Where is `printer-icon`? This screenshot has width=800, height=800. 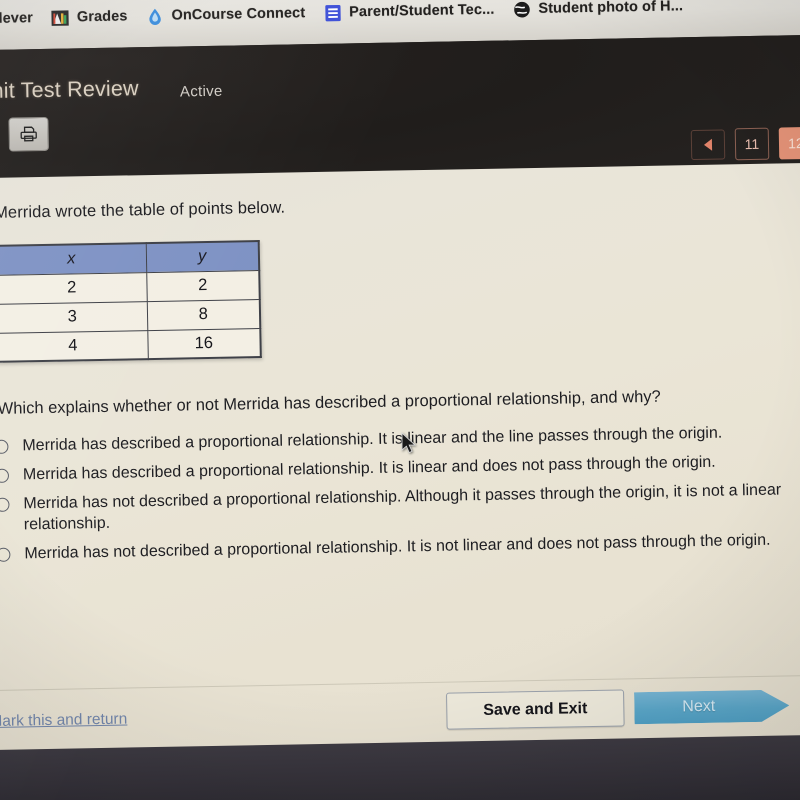
printer-icon is located at coordinates (28, 134).